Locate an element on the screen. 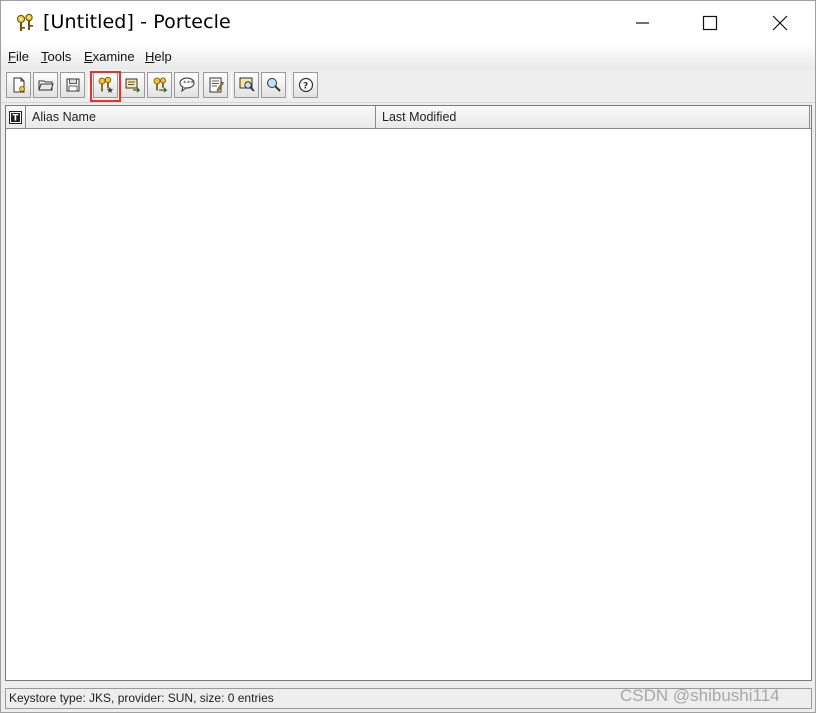 The image size is (816, 713). menu-tools-label: ools is located at coordinates (59, 56).